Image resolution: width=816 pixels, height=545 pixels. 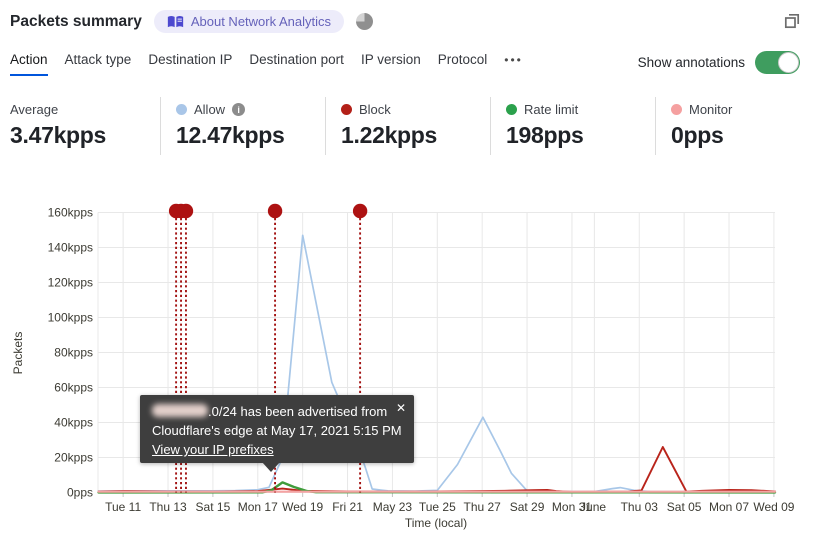 What do you see at coordinates (511, 109) in the screenshot?
I see `rate-limit-dot` at bounding box center [511, 109].